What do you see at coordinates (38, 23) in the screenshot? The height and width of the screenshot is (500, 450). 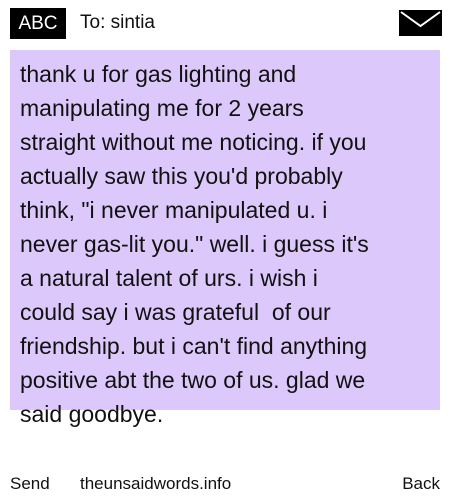 I see `input-mode-badge: ABC` at bounding box center [38, 23].